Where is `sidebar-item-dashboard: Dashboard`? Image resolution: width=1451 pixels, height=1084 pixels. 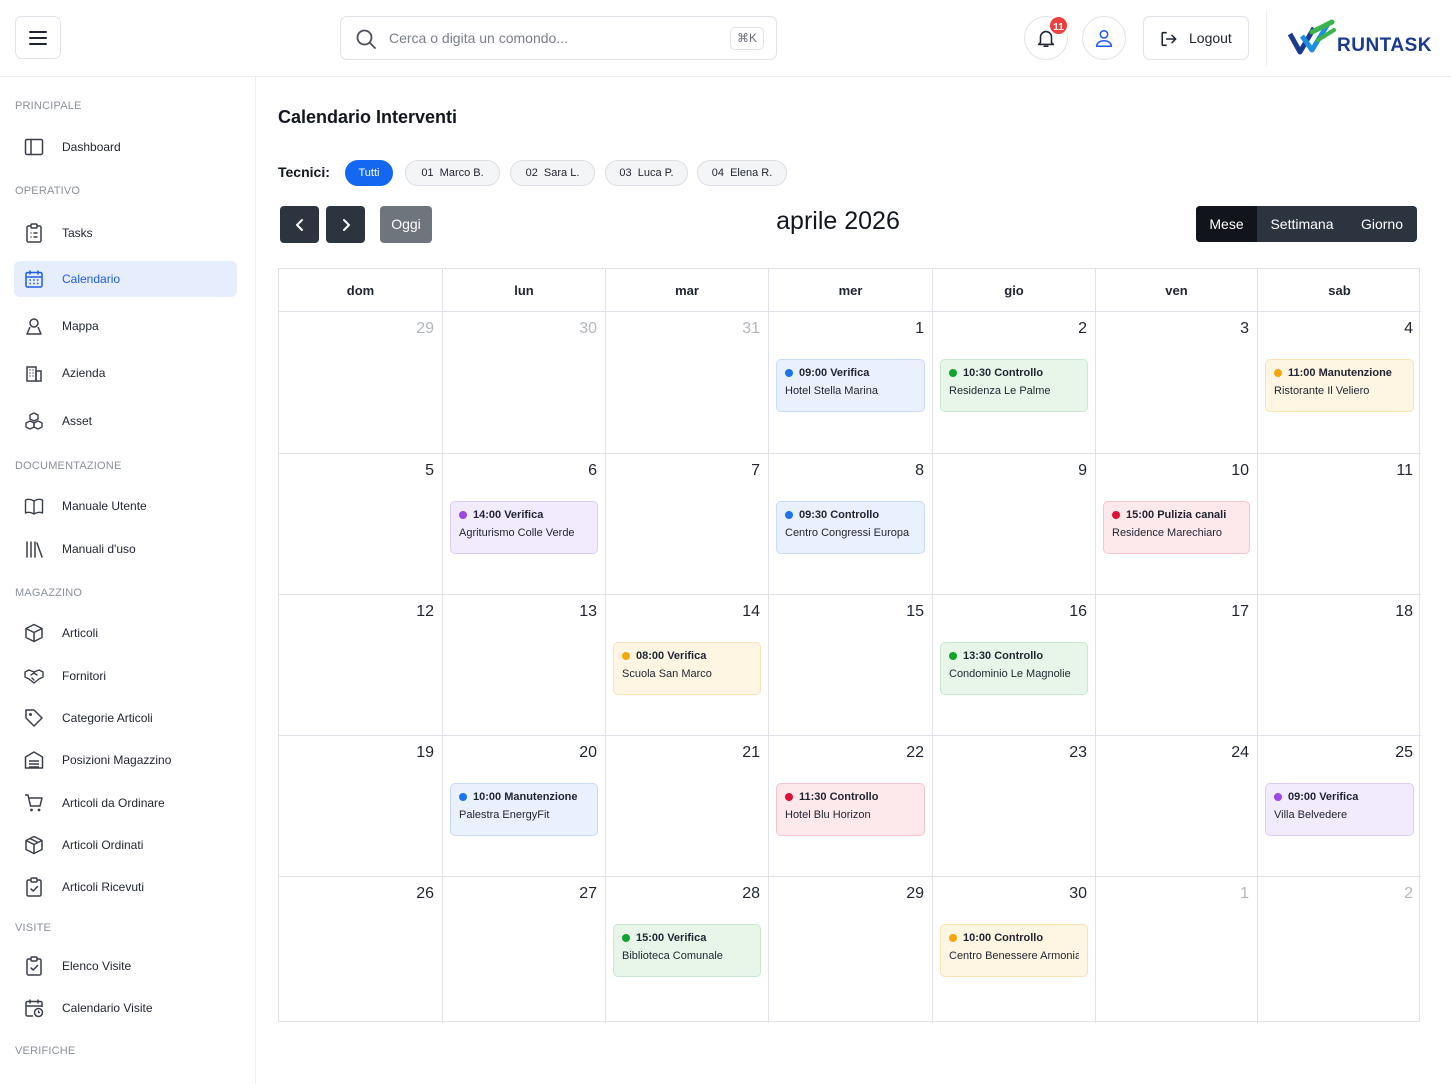 sidebar-item-dashboard: Dashboard is located at coordinates (125, 147).